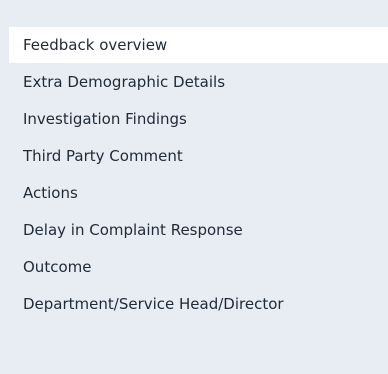  What do you see at coordinates (198, 156) in the screenshot?
I see `nav-item-third-party-comment: Third Party Comment` at bounding box center [198, 156].